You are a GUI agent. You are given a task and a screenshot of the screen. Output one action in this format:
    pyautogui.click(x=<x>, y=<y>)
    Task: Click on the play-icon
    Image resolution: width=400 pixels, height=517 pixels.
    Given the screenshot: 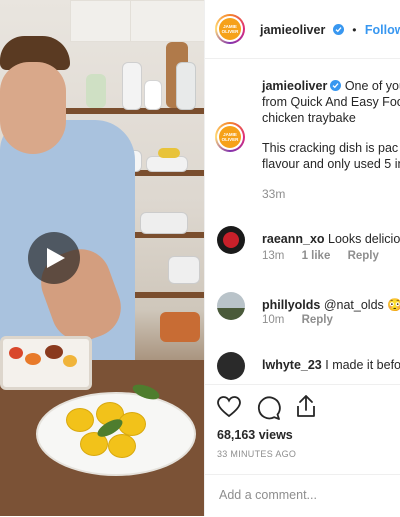 What is the action you would take?
    pyautogui.click(x=56, y=258)
    